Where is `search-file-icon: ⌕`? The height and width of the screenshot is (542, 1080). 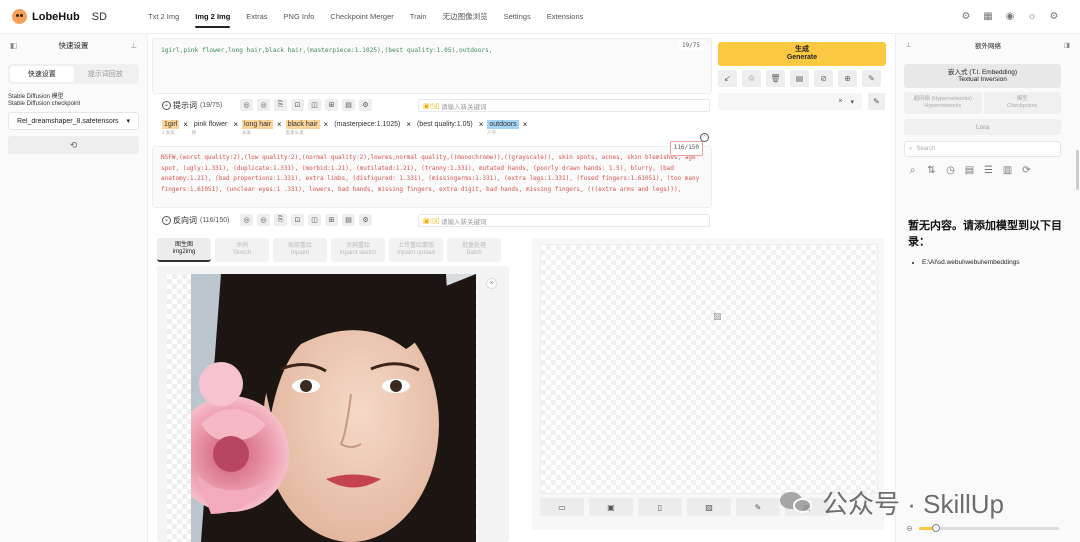 search-file-icon: ⌕ is located at coordinates (912, 170).